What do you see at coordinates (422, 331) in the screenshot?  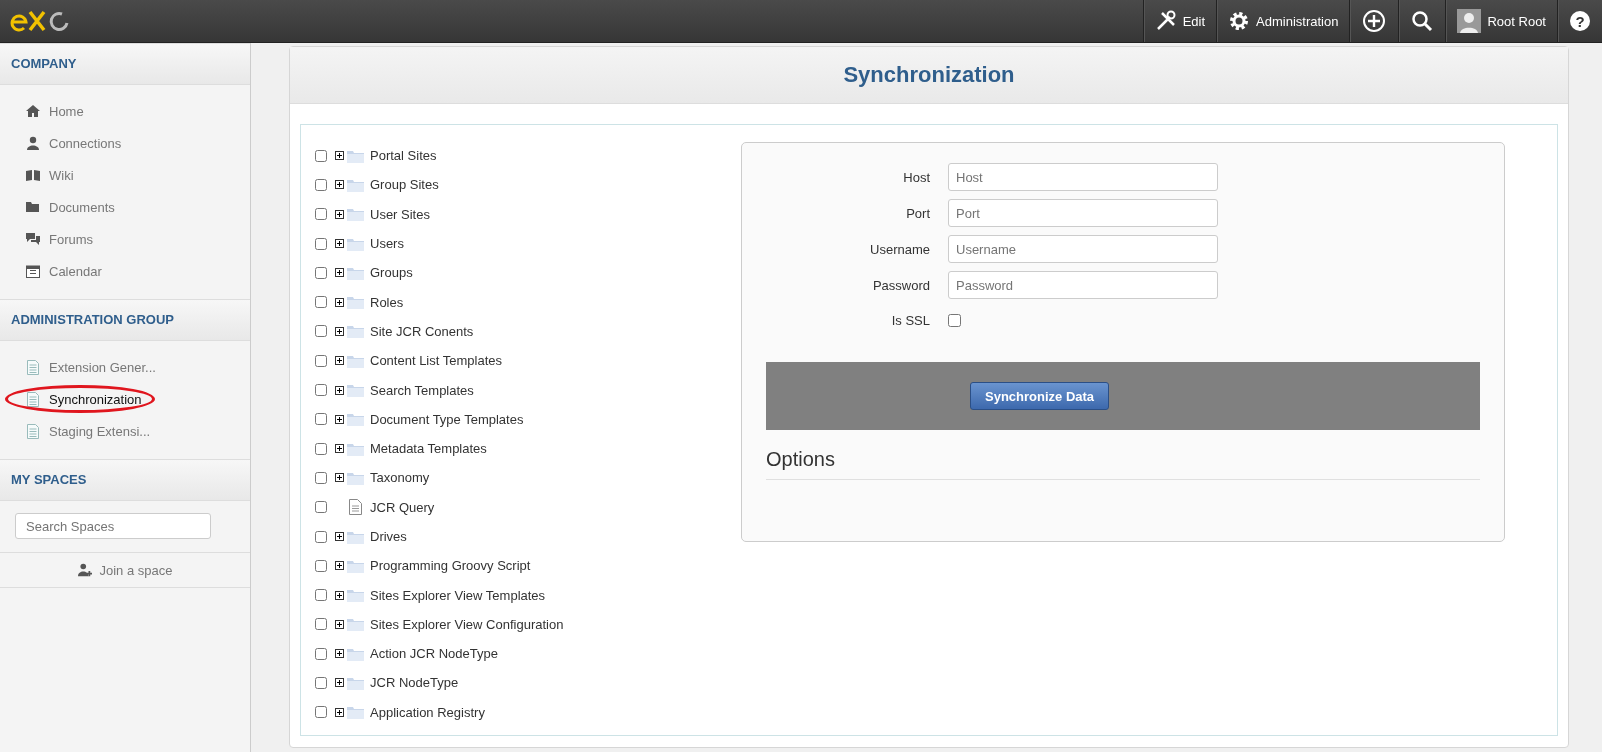 I see `tree-item-label: Site JCR Conents` at bounding box center [422, 331].